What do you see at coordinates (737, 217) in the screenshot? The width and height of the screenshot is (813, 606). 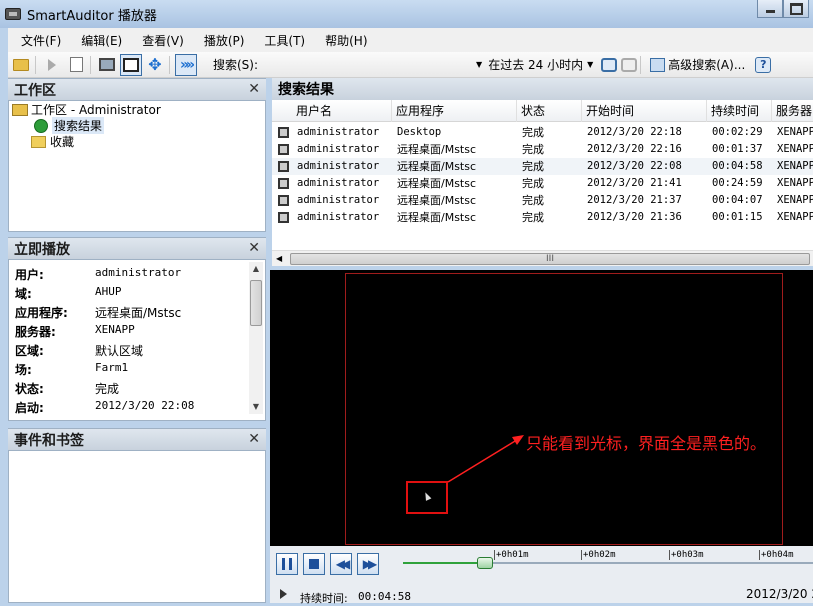 I see `table-cell: 00:01:15` at bounding box center [737, 217].